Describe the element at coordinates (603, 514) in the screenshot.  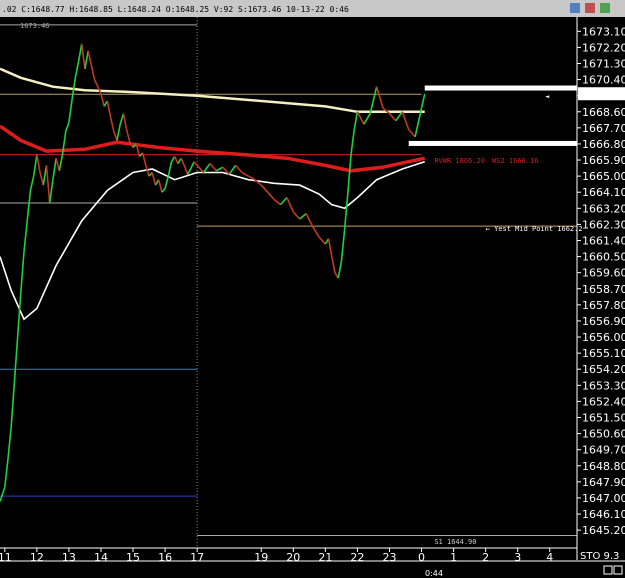
I see `y-tick-label: 1646.10` at that location.